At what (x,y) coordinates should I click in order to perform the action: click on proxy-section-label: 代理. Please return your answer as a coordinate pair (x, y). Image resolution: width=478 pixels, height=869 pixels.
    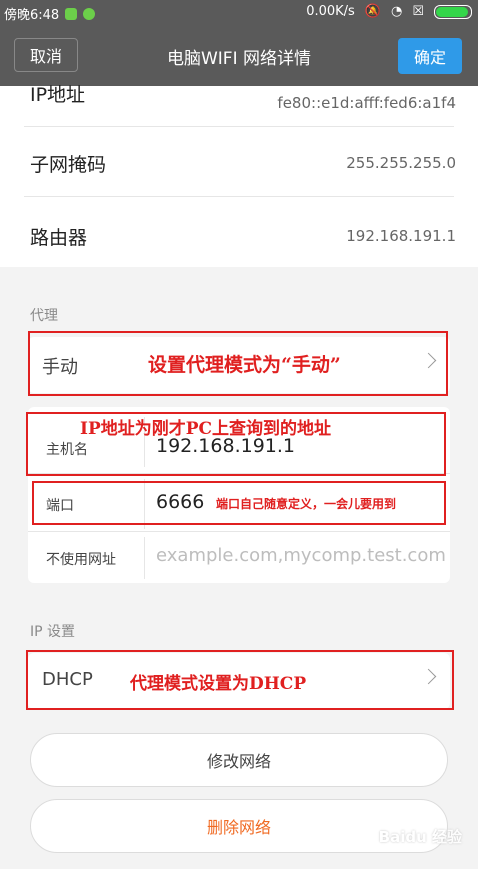
    Looking at the image, I should click on (44, 316).